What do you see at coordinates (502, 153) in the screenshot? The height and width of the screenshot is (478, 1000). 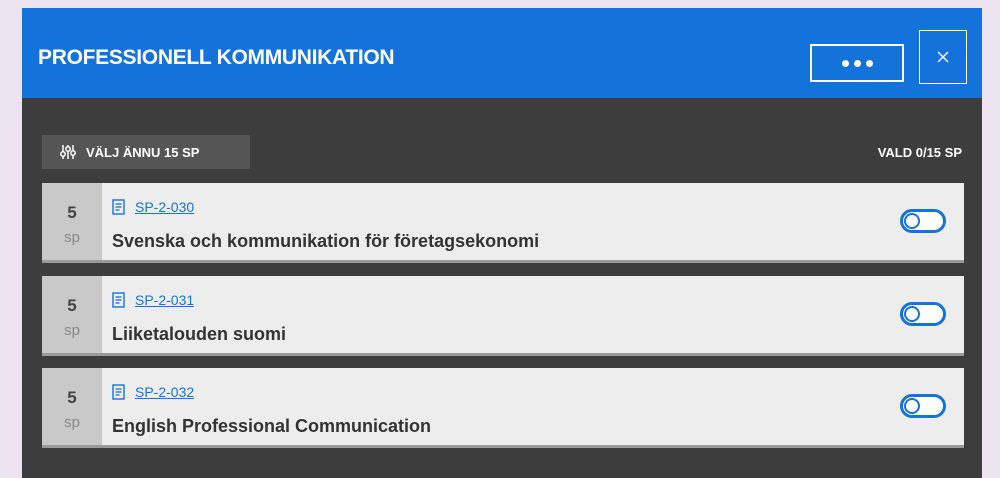 I see `selection-toolbar: VÄLJ ÄNNU 15 SP VALD 0/15 SP` at bounding box center [502, 153].